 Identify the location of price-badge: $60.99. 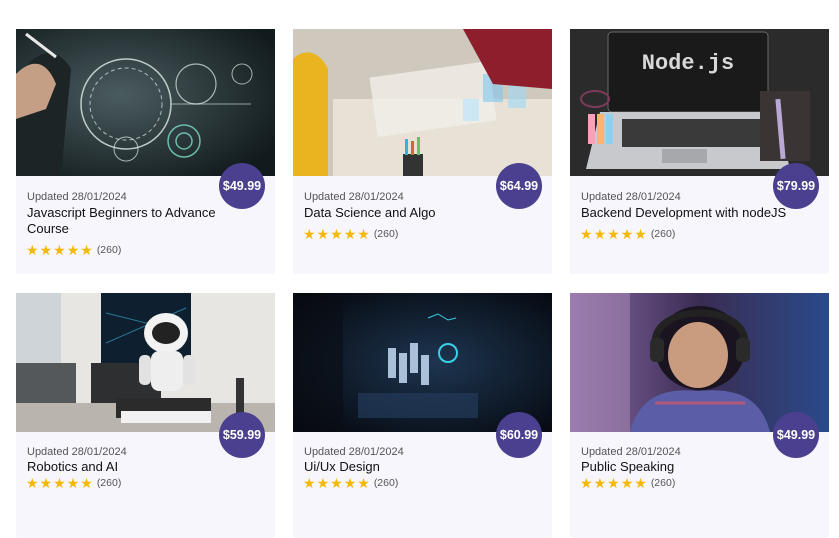
(519, 435).